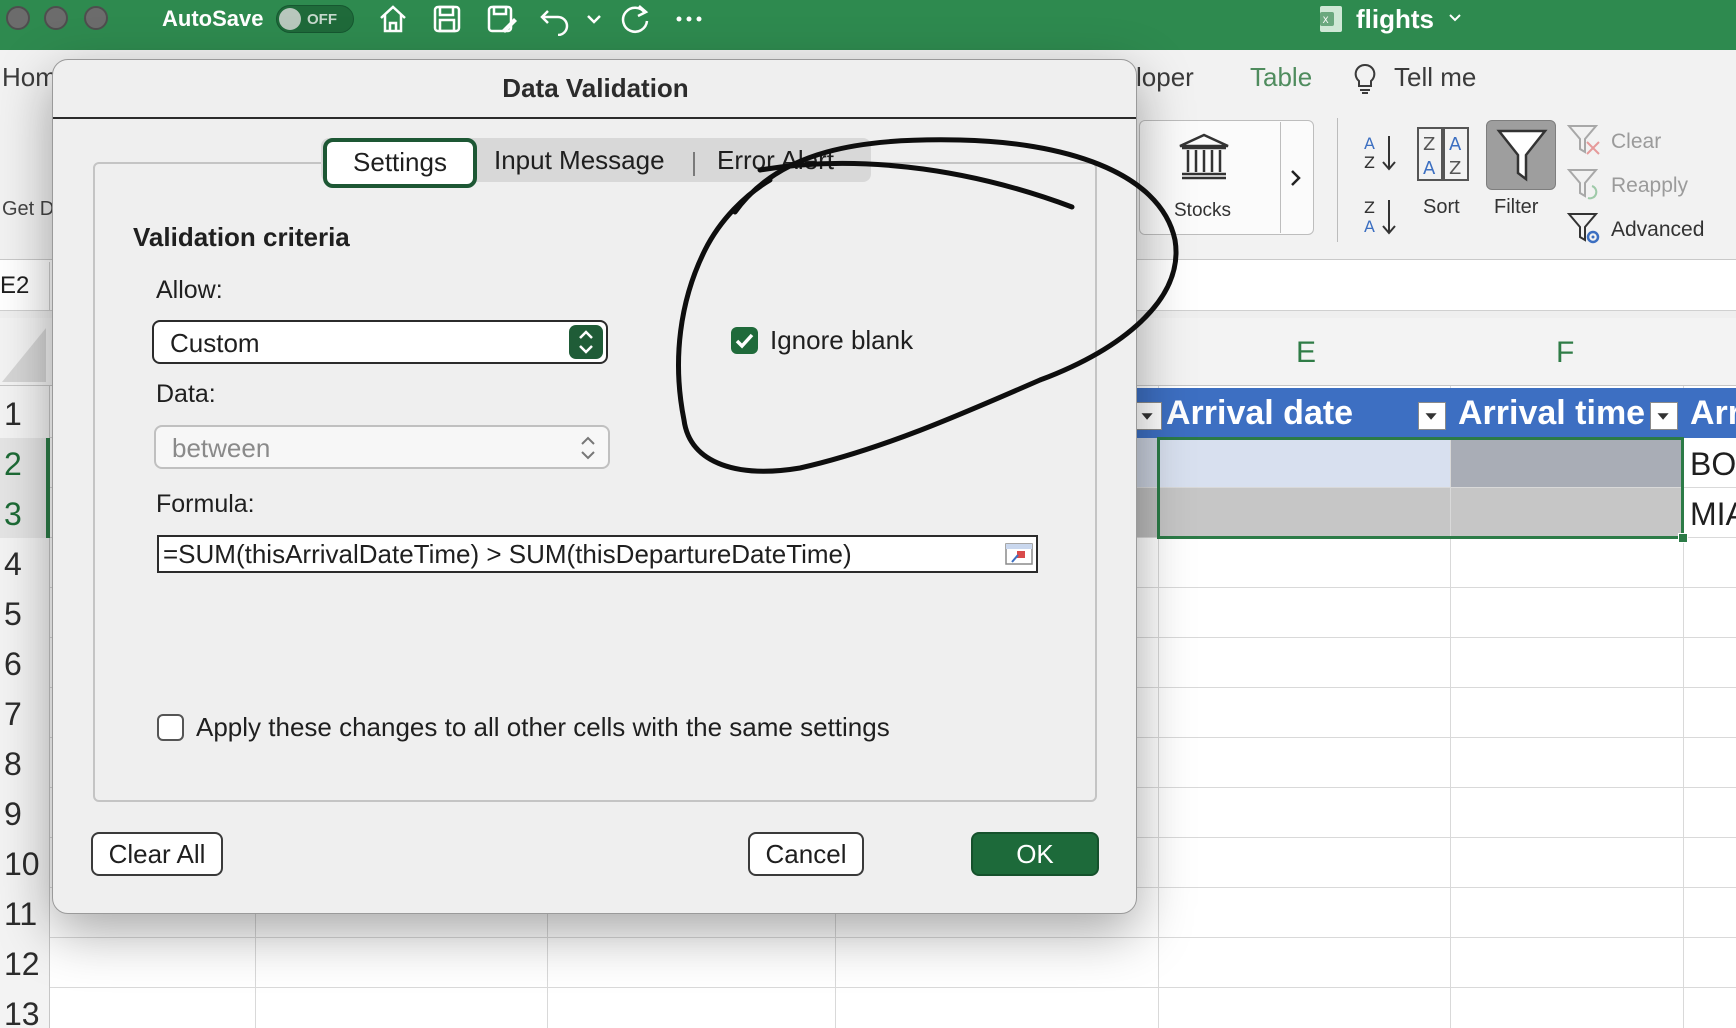 This screenshot has height=1028, width=1736. I want to click on checkmark-icon, so click(744, 341).